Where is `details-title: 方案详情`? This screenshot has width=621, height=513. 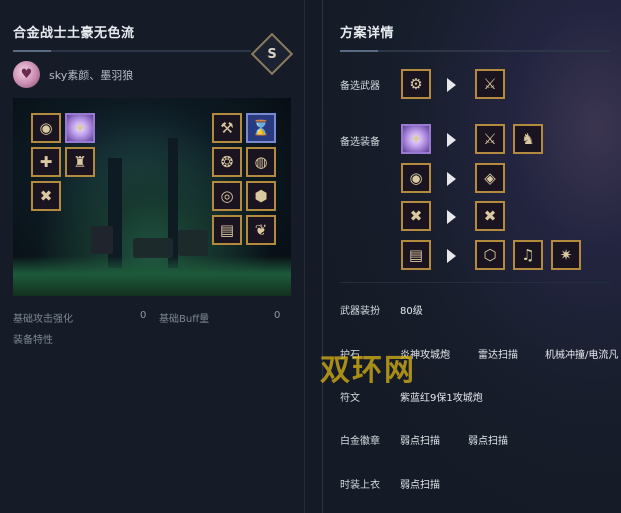
details-title: 方案详情 is located at coordinates (367, 33).